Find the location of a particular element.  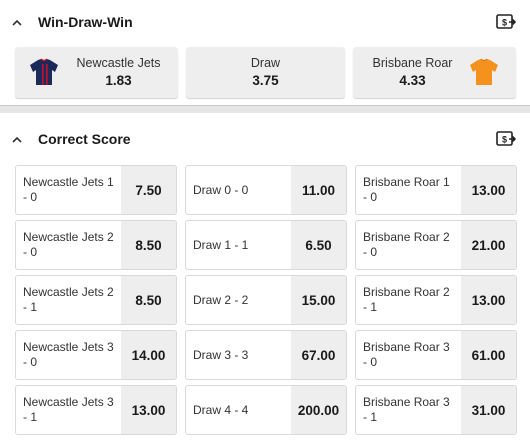

team-name: Newcastle Jets is located at coordinates (118, 63).